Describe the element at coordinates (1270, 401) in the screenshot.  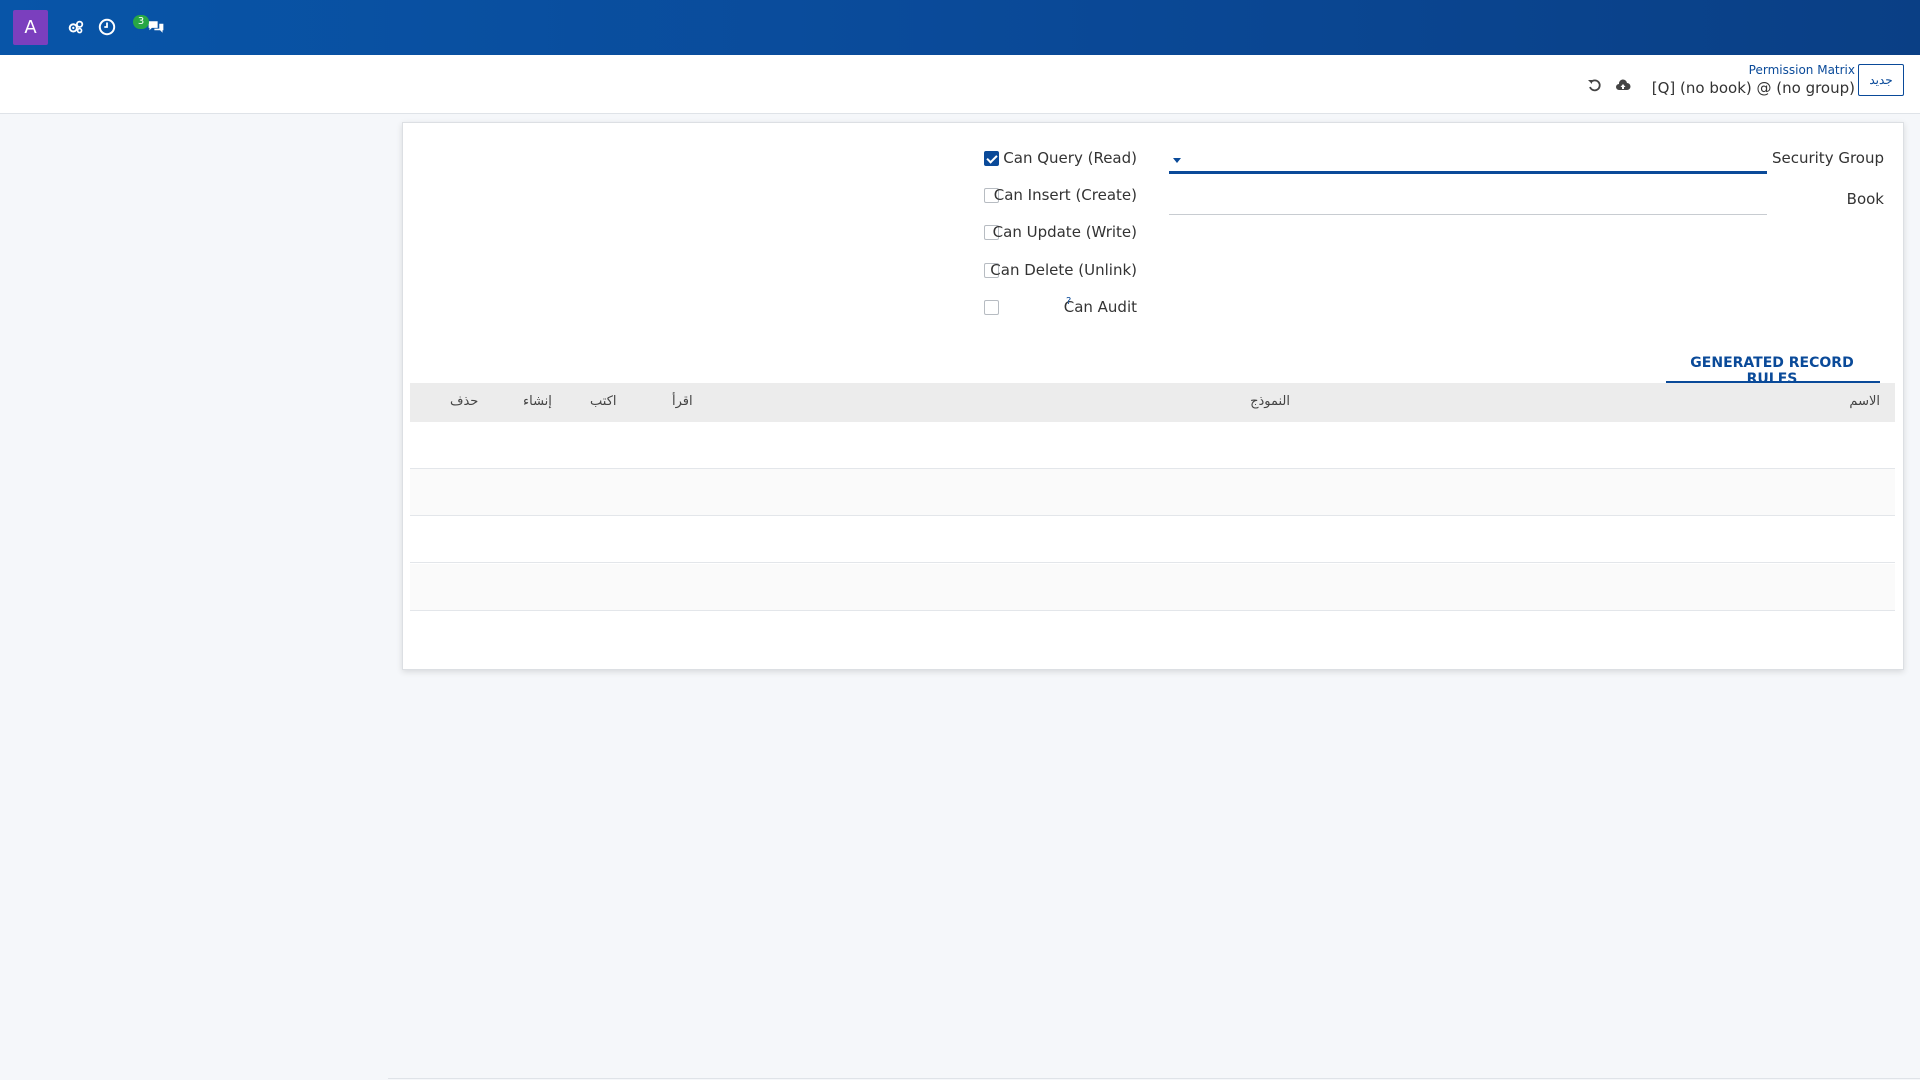
I see `column-model: النموذج` at that location.